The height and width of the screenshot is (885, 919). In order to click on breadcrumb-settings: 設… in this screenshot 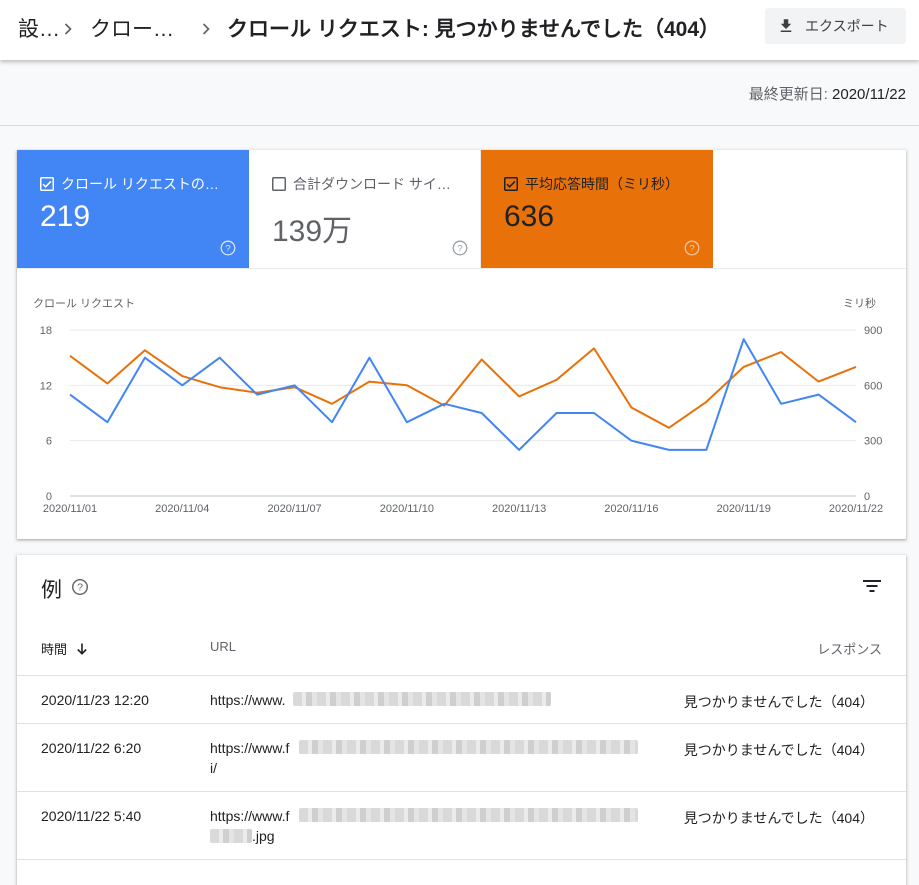, I will do `click(39, 28)`.